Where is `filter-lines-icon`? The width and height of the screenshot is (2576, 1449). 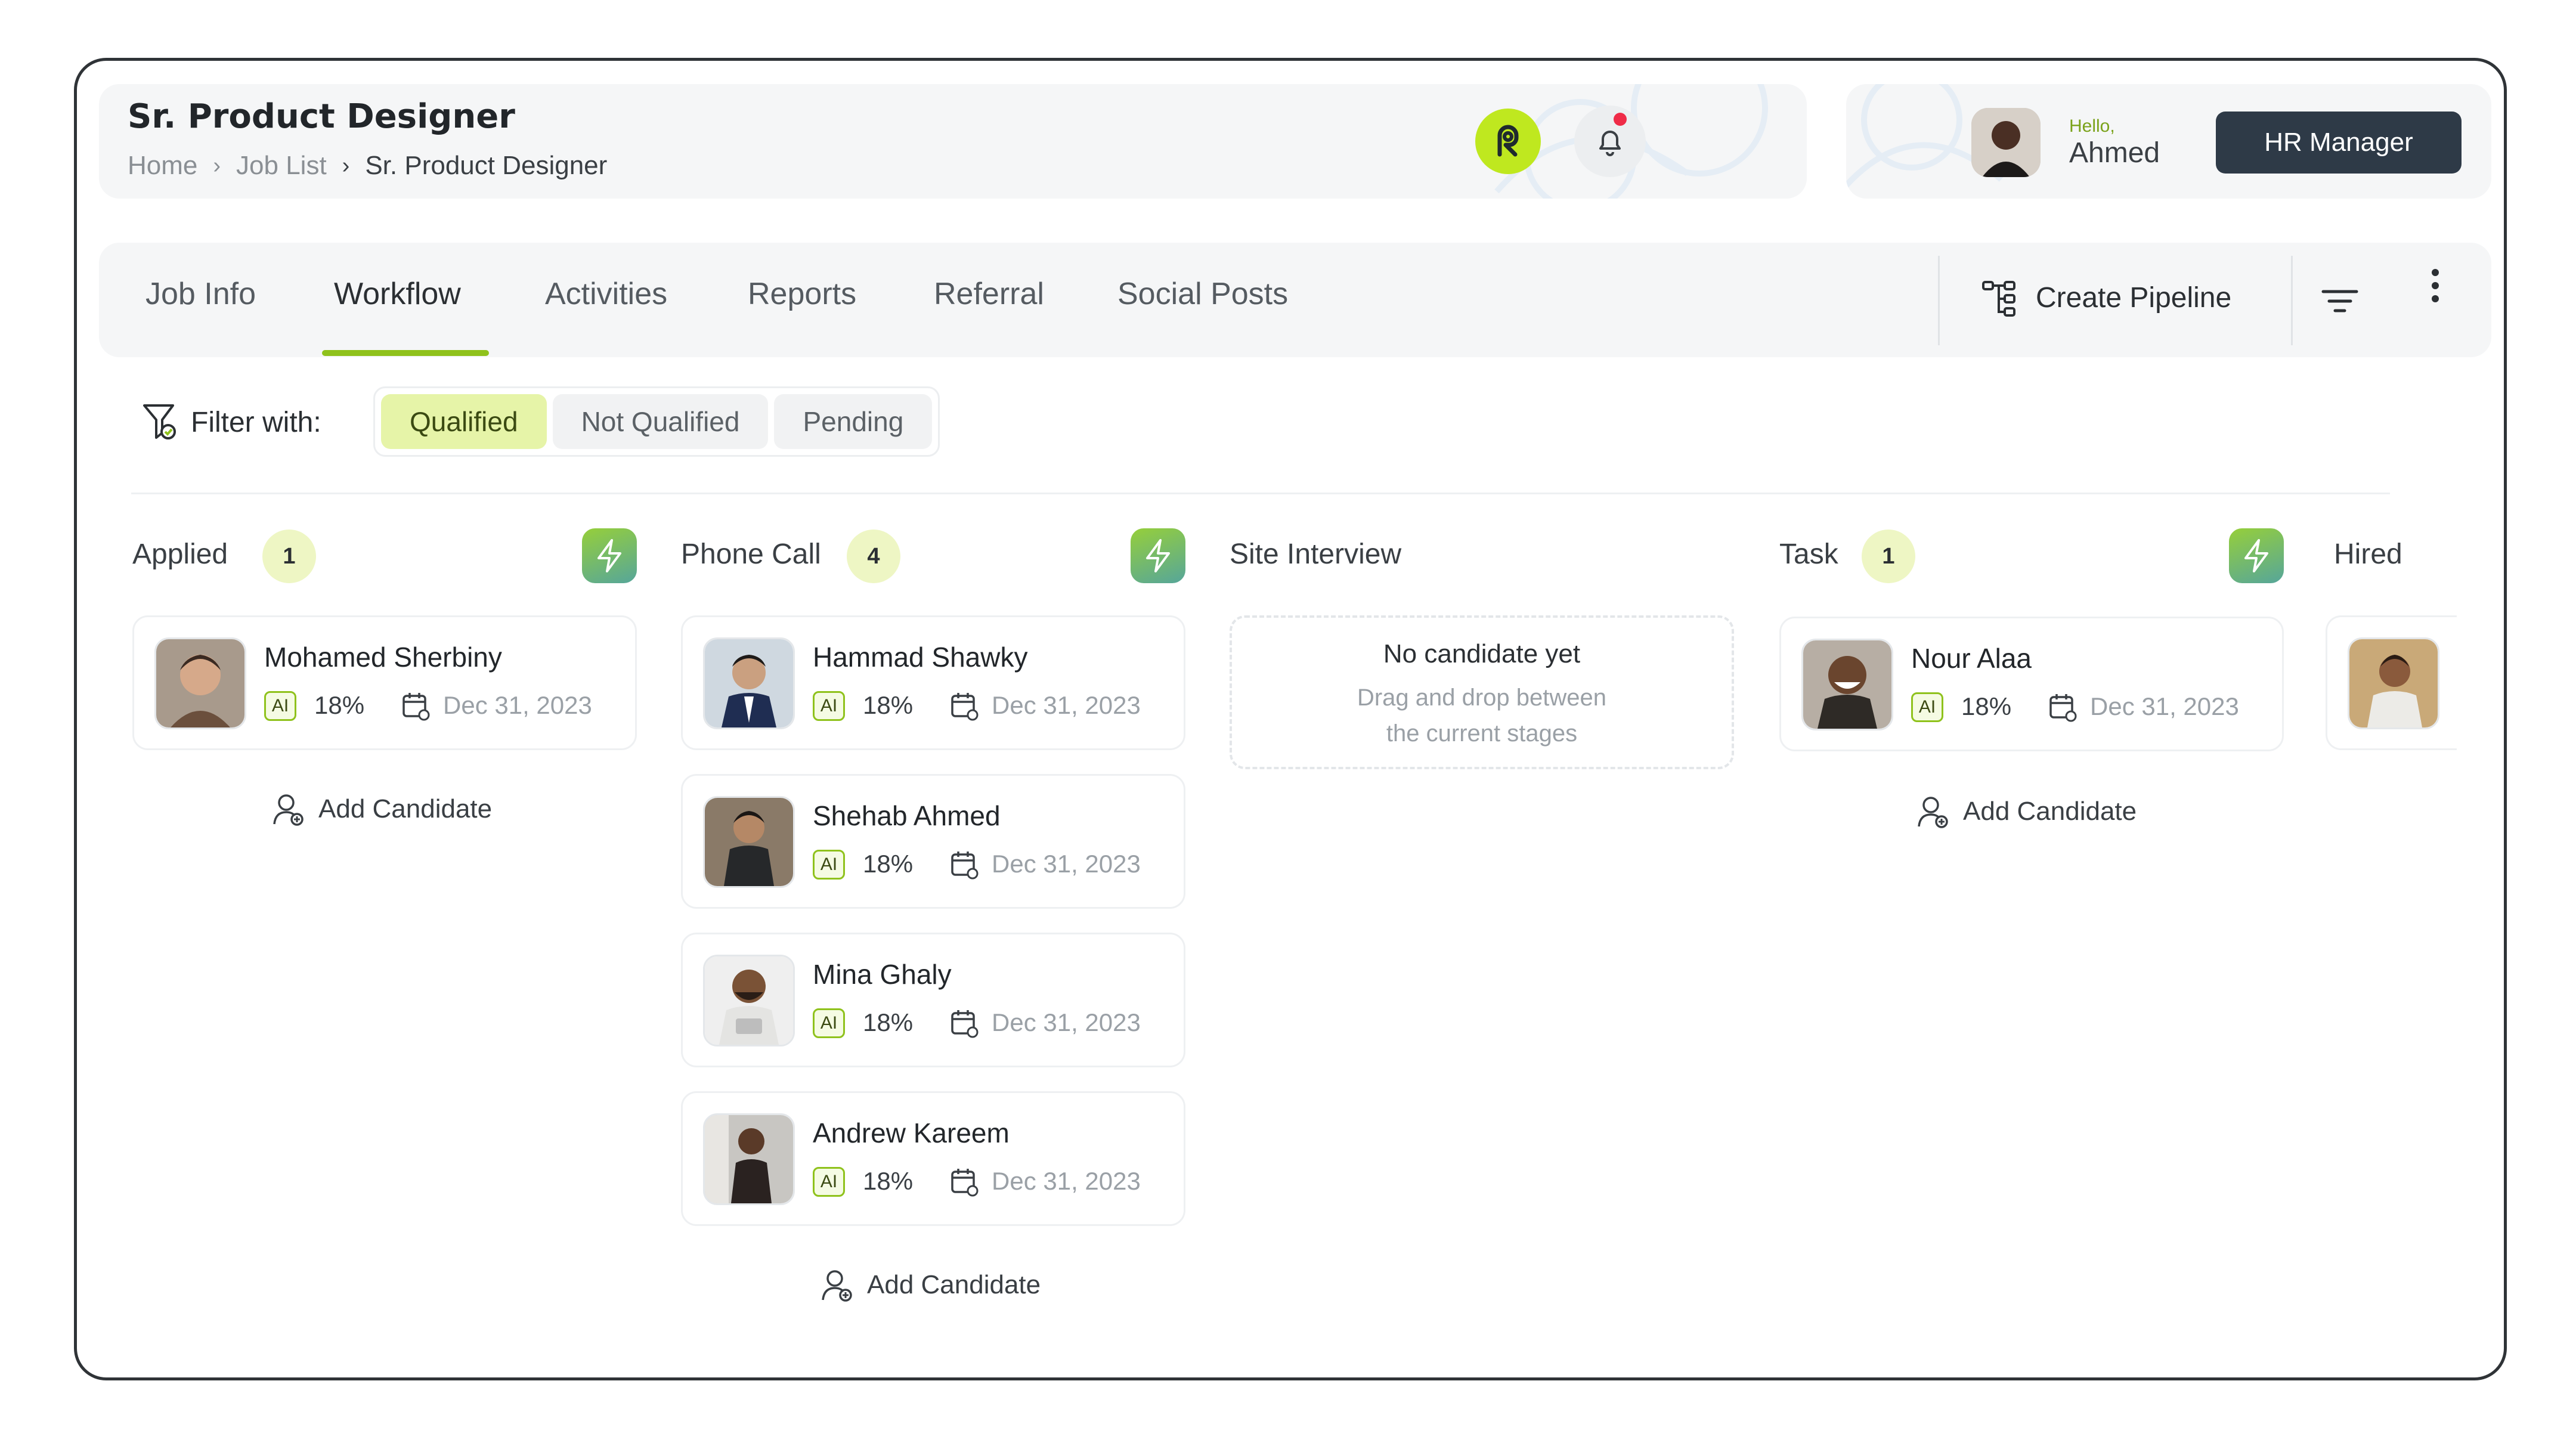 filter-lines-icon is located at coordinates (2339, 301).